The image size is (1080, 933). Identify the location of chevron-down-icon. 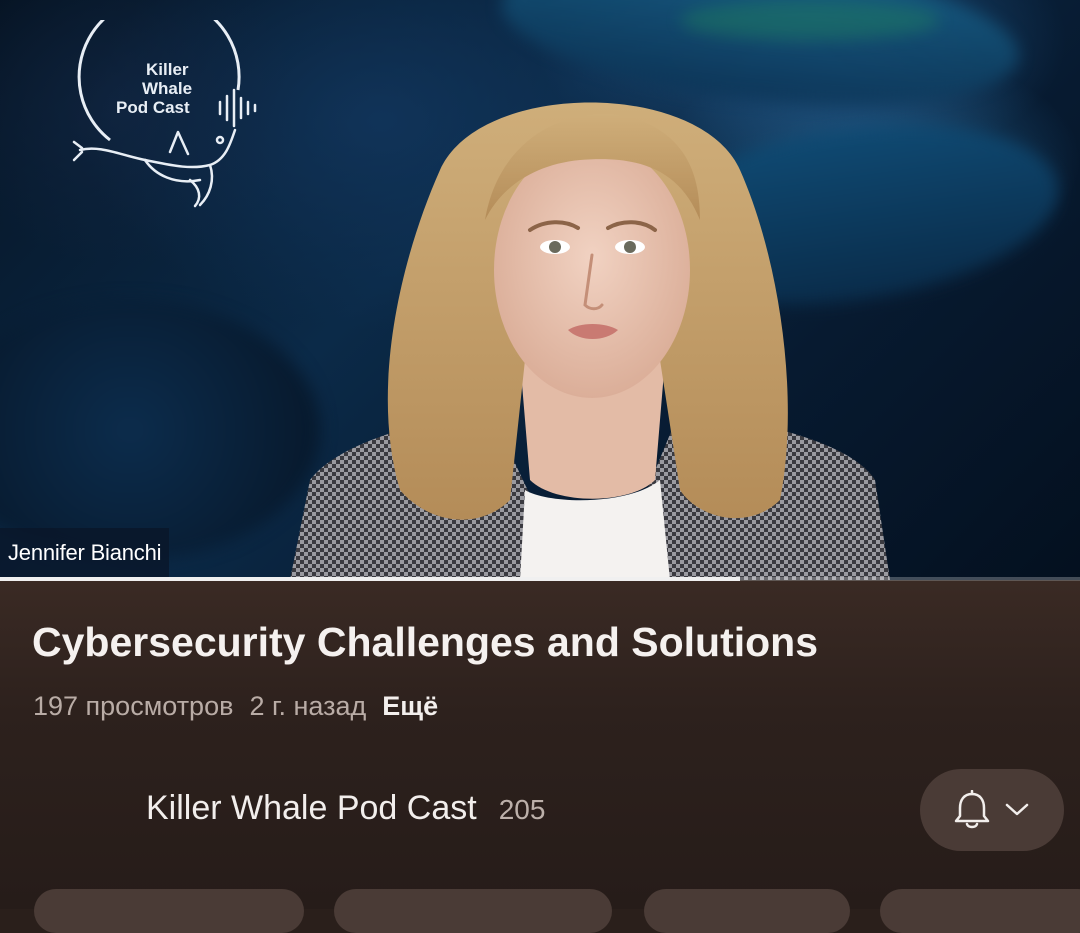
(1017, 809).